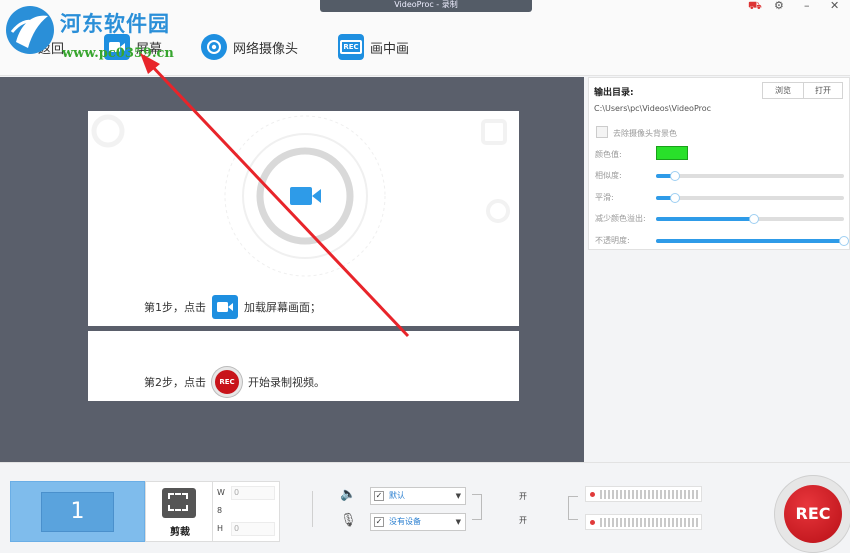 This screenshot has width=850, height=553. What do you see at coordinates (180, 532) in the screenshot?
I see `crop-label: 剪裁` at bounding box center [180, 532].